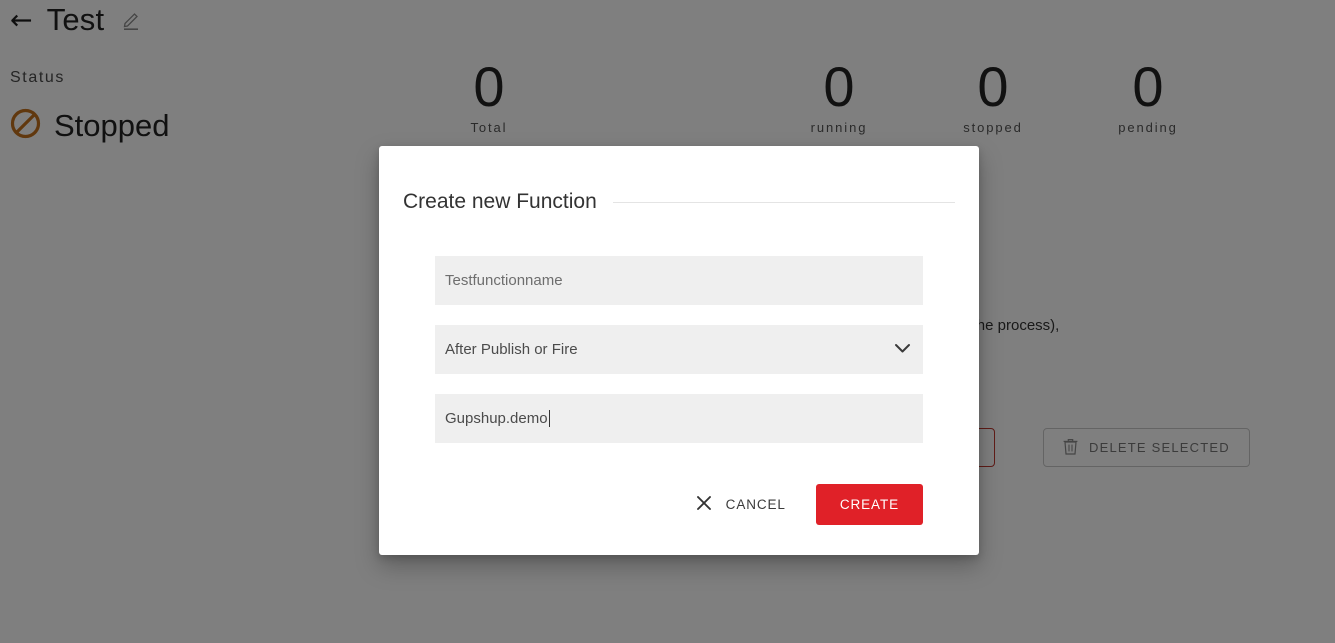  I want to click on cancel-label: CANCEL, so click(755, 504).